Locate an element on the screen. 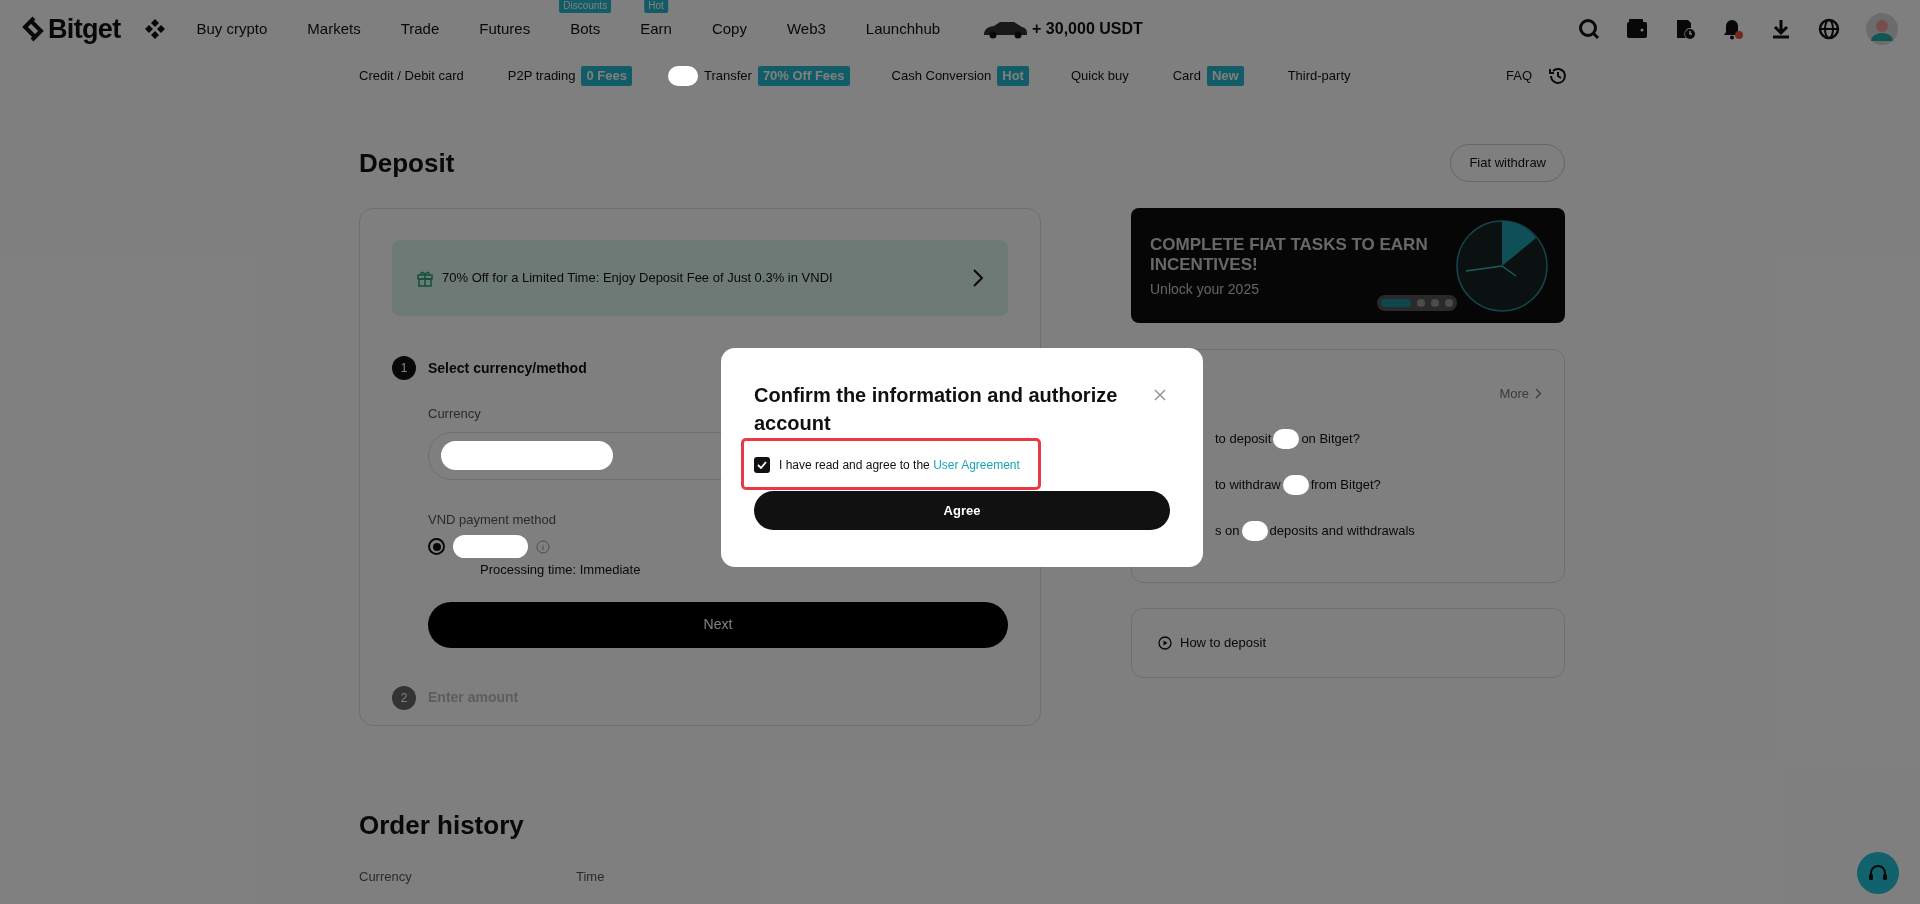  nav-link: Bots is located at coordinates (585, 28).